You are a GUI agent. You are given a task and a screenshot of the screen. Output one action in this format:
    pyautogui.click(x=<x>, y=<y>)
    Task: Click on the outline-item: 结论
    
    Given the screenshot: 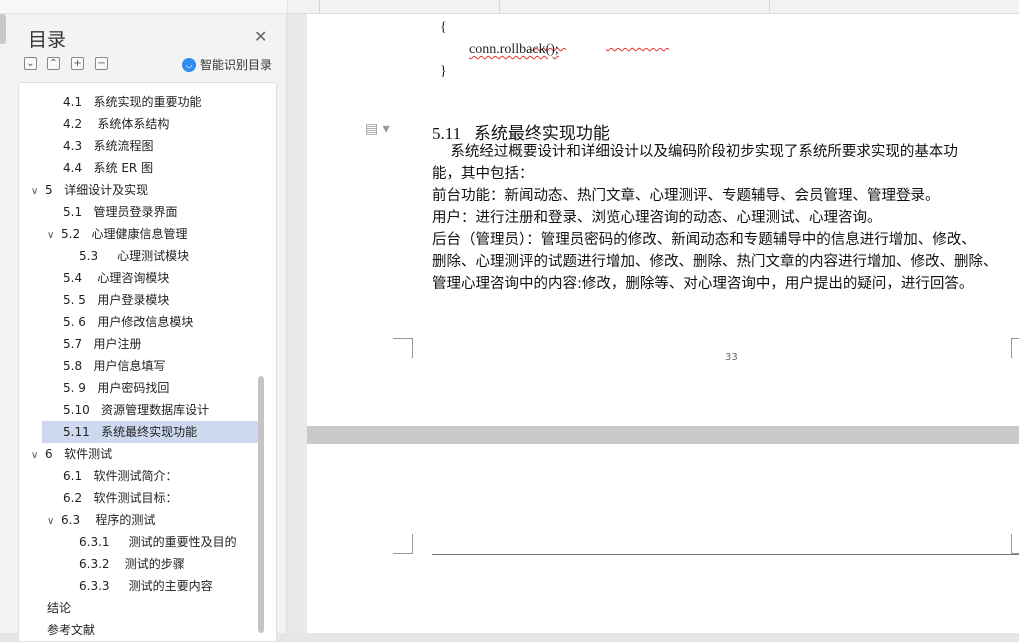 What is the action you would take?
    pyautogui.click(x=59, y=608)
    